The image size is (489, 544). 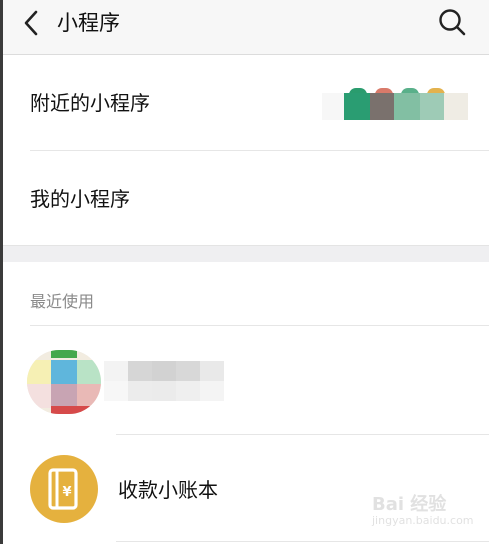 I want to click on recent-section-label: 最近使用, so click(x=62, y=301).